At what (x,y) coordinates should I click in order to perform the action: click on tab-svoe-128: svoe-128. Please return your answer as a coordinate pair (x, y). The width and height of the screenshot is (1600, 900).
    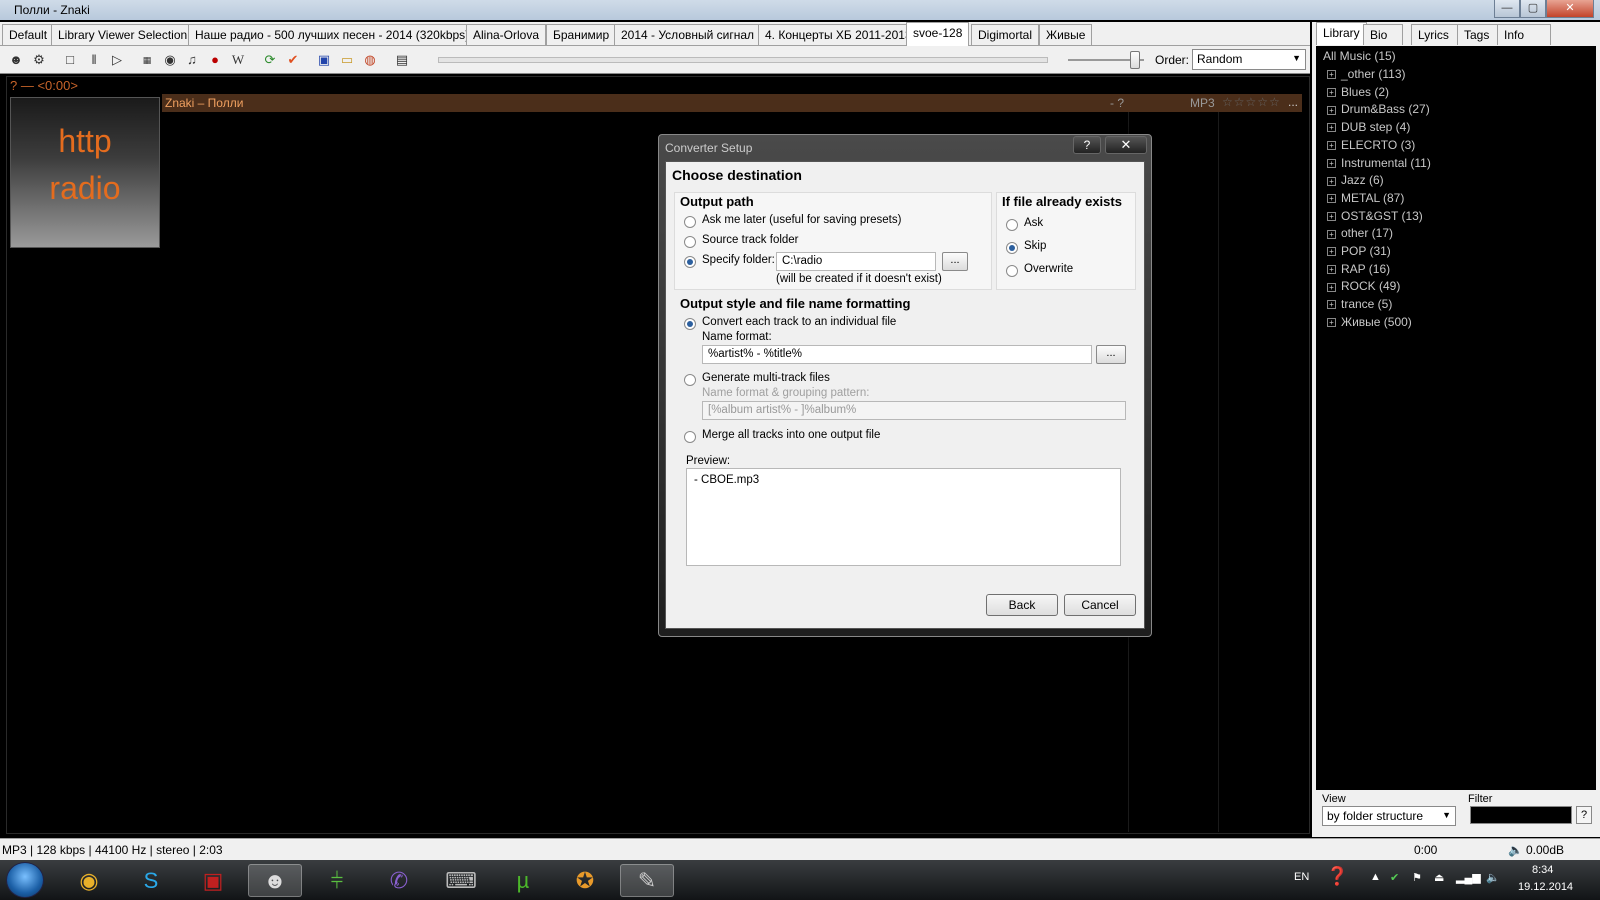
    Looking at the image, I should click on (938, 34).